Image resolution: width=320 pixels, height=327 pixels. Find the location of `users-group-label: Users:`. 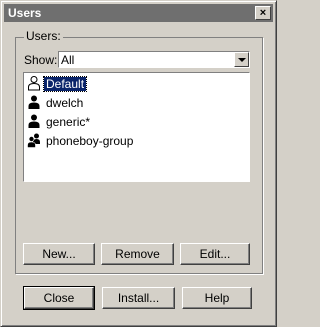

users-group-label: Users: is located at coordinates (43, 36).